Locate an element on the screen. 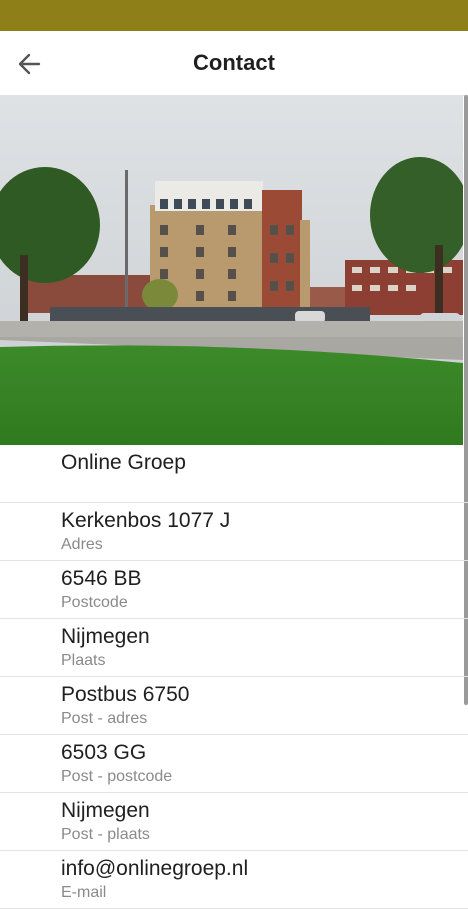 The width and height of the screenshot is (468, 909). app-bar: Contact is located at coordinates (234, 63).